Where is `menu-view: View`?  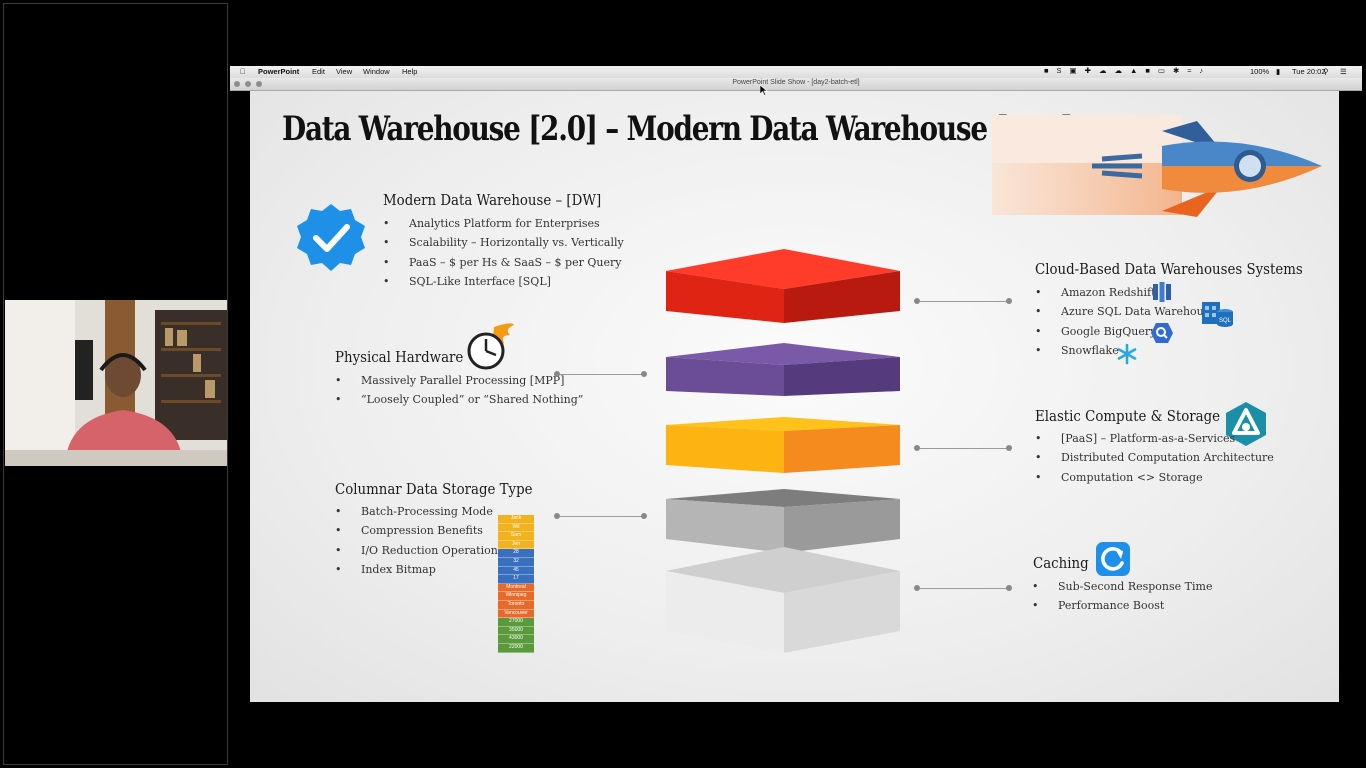
menu-view: View is located at coordinates (344, 71).